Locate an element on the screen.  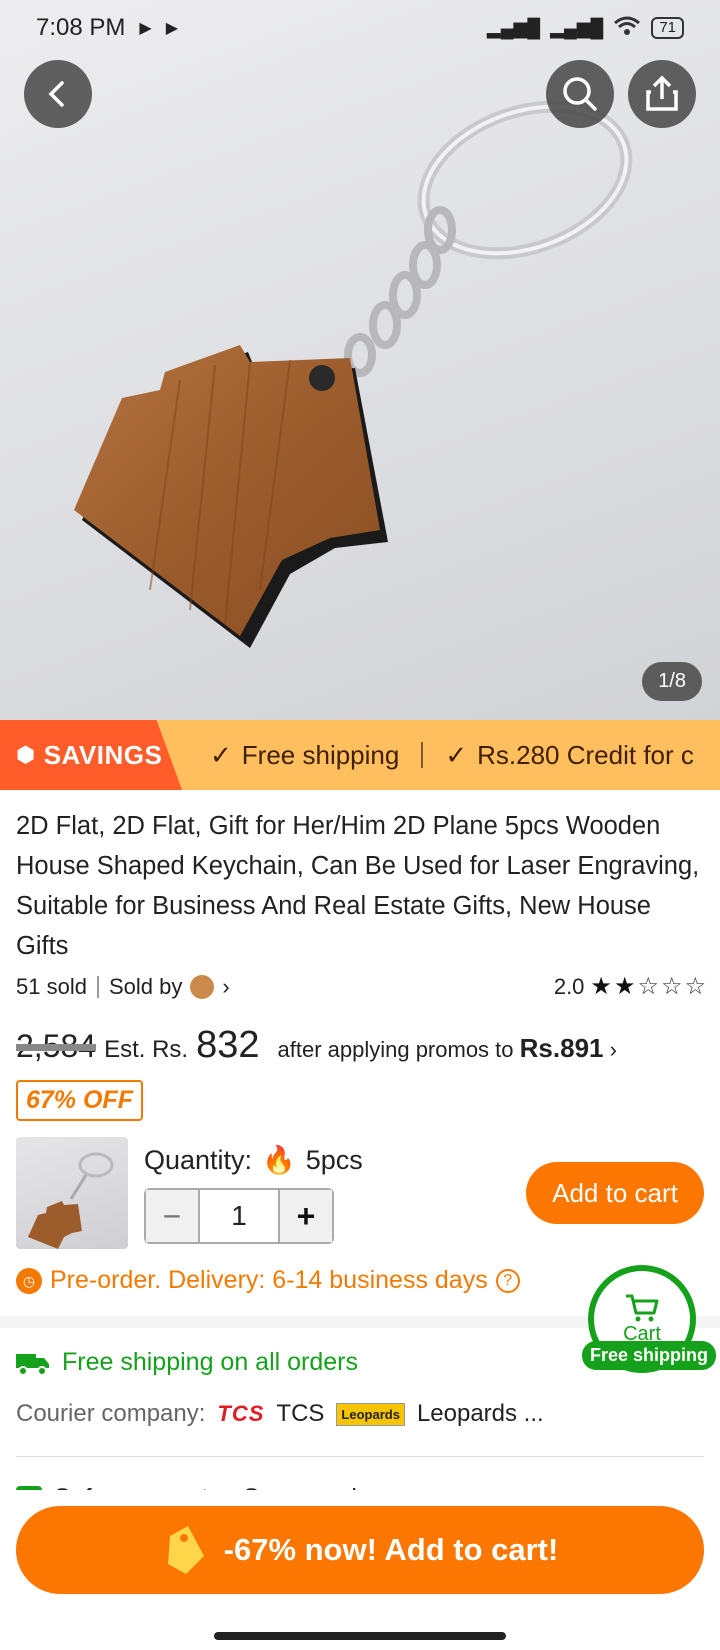
status-bar: 7:08 PM ▶ ▶ ▂▄▆█ ▂▄▆█ 71 is located at coordinates (360, 28).